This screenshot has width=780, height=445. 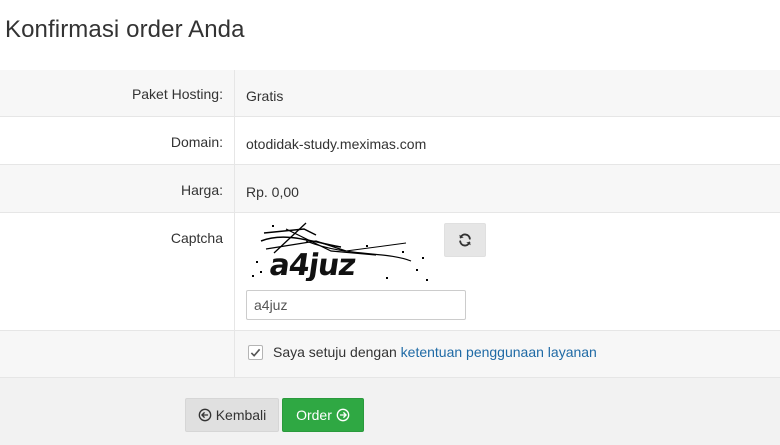 What do you see at coordinates (314, 415) in the screenshot?
I see `order-button-label: Order` at bounding box center [314, 415].